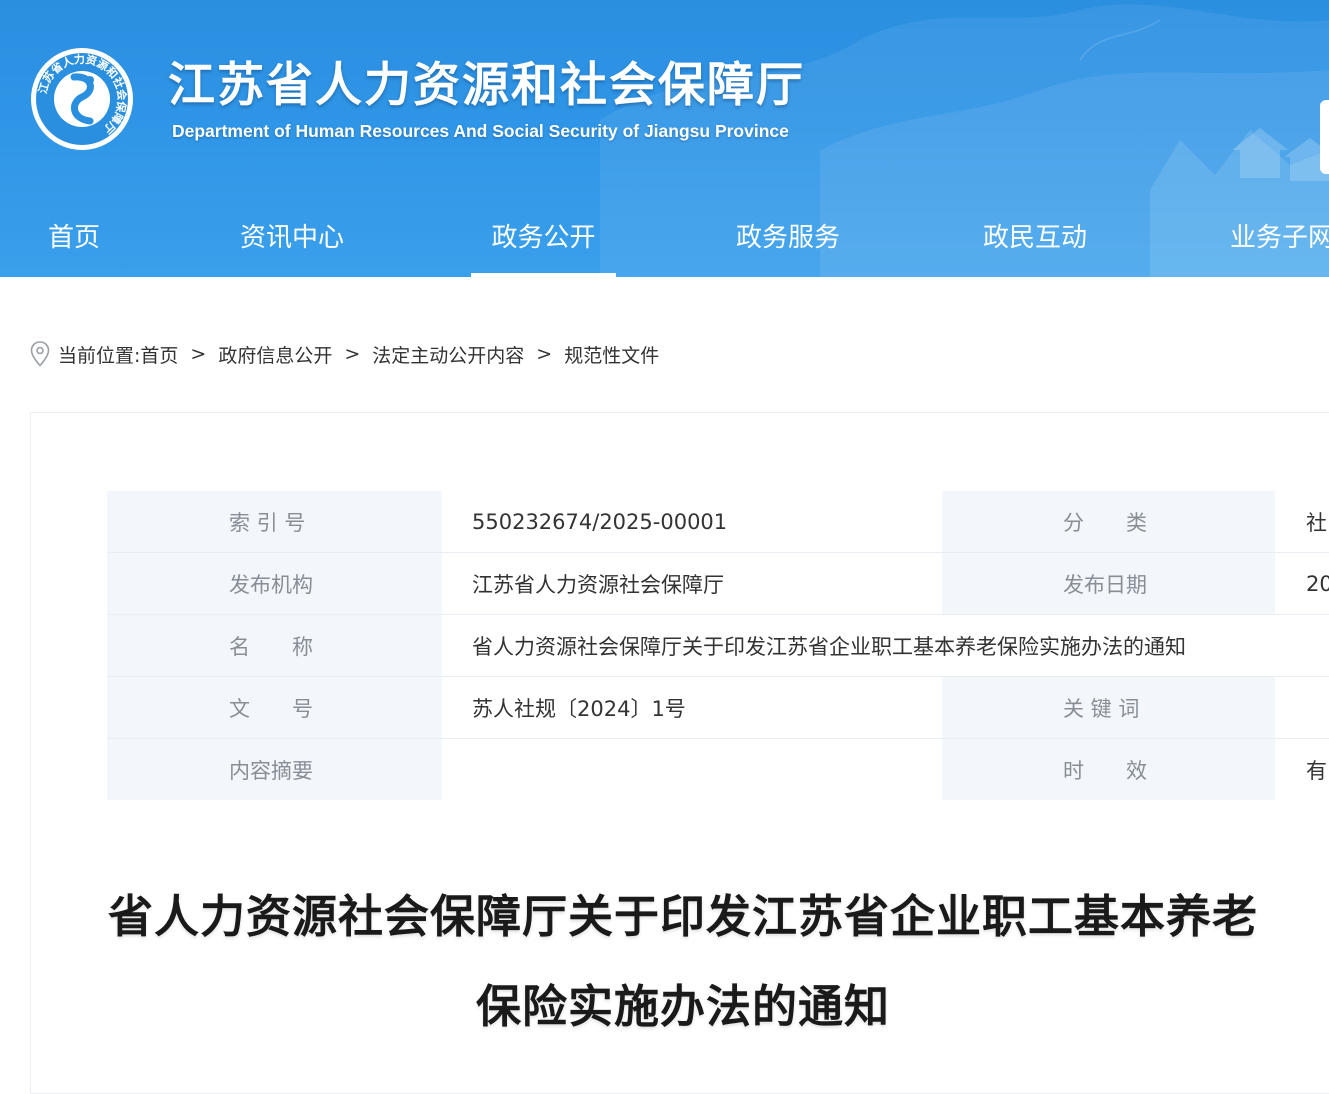  What do you see at coordinates (692, 707) in the screenshot?
I see `info-value-doc-number: 苏人社规〔2024〕1号` at bounding box center [692, 707].